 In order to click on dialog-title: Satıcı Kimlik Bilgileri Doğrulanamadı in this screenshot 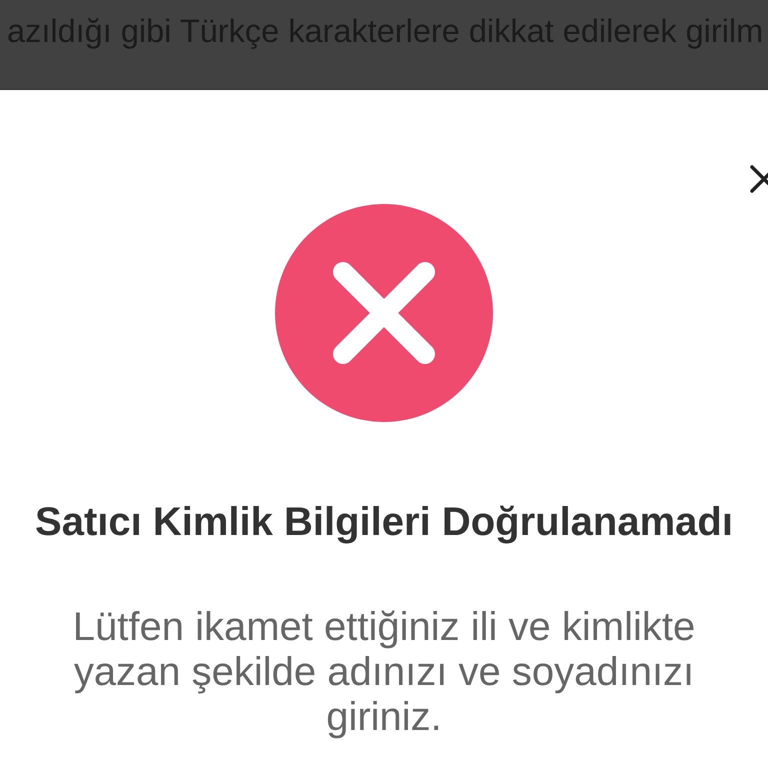, I will do `click(384, 522)`.